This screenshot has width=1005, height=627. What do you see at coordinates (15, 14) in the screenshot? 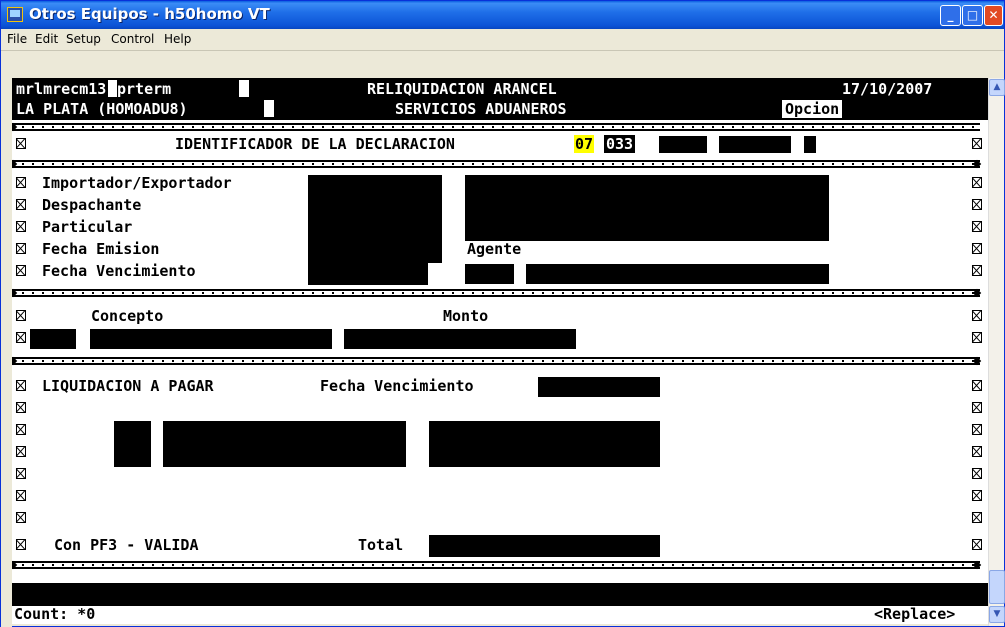
I see `terminal-app-icon` at bounding box center [15, 14].